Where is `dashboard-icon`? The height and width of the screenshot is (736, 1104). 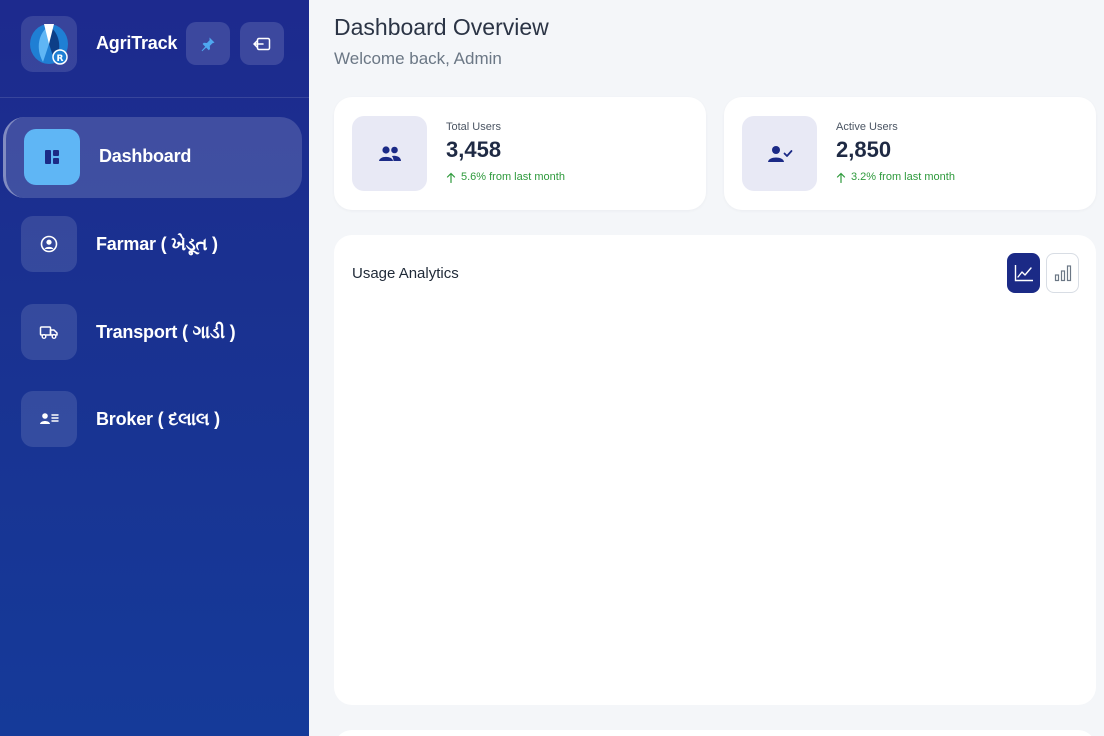
dashboard-icon is located at coordinates (52, 157).